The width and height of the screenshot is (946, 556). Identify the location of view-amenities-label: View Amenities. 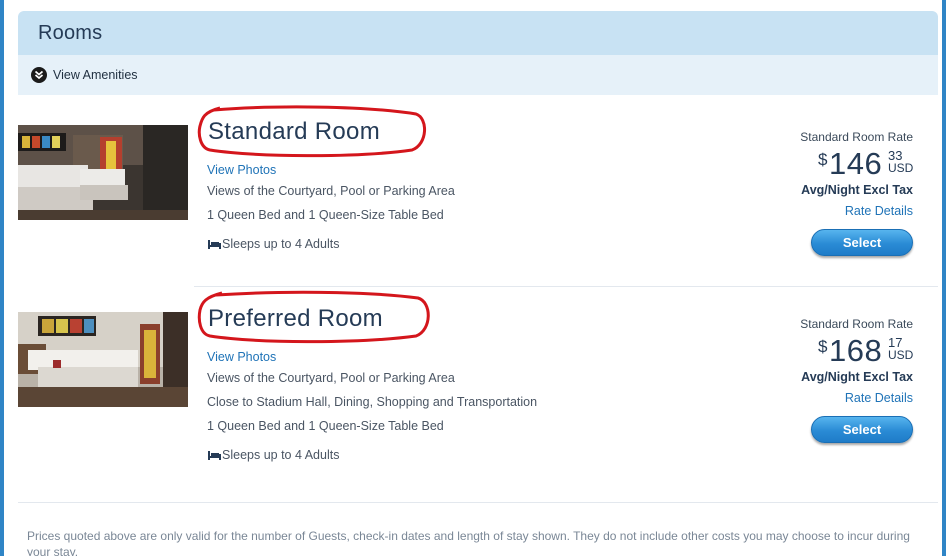
(95, 75).